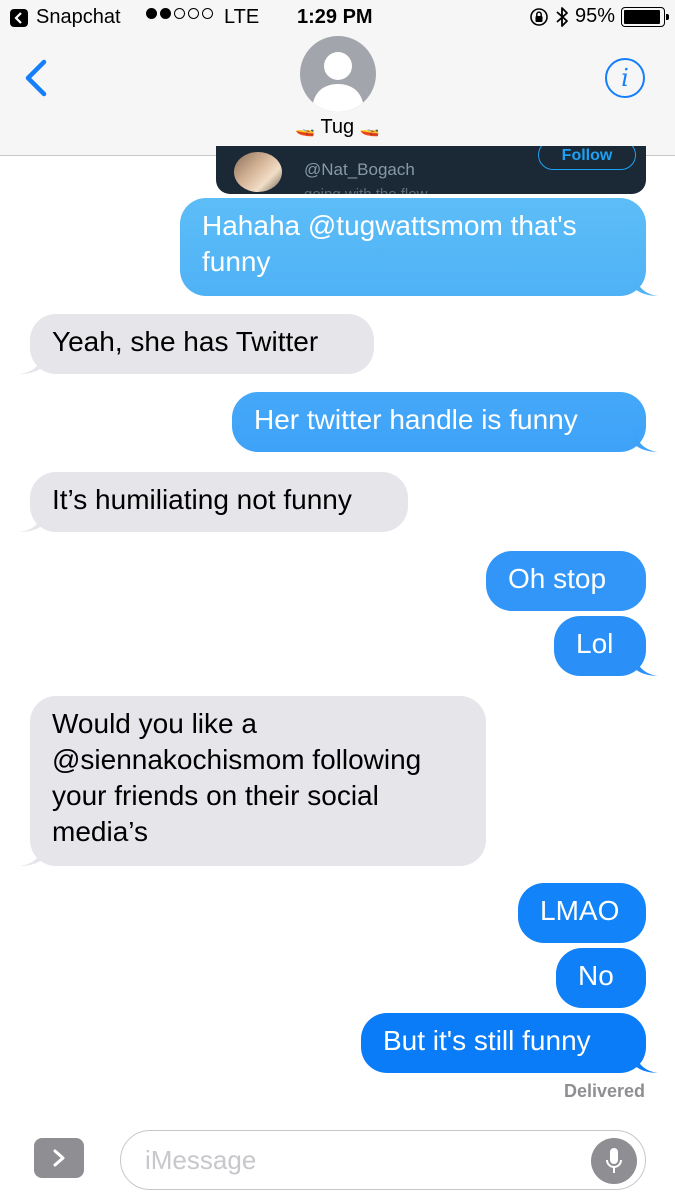 The width and height of the screenshot is (675, 1200). I want to click on outgoing-message: But it's still funny, so click(503, 1043).